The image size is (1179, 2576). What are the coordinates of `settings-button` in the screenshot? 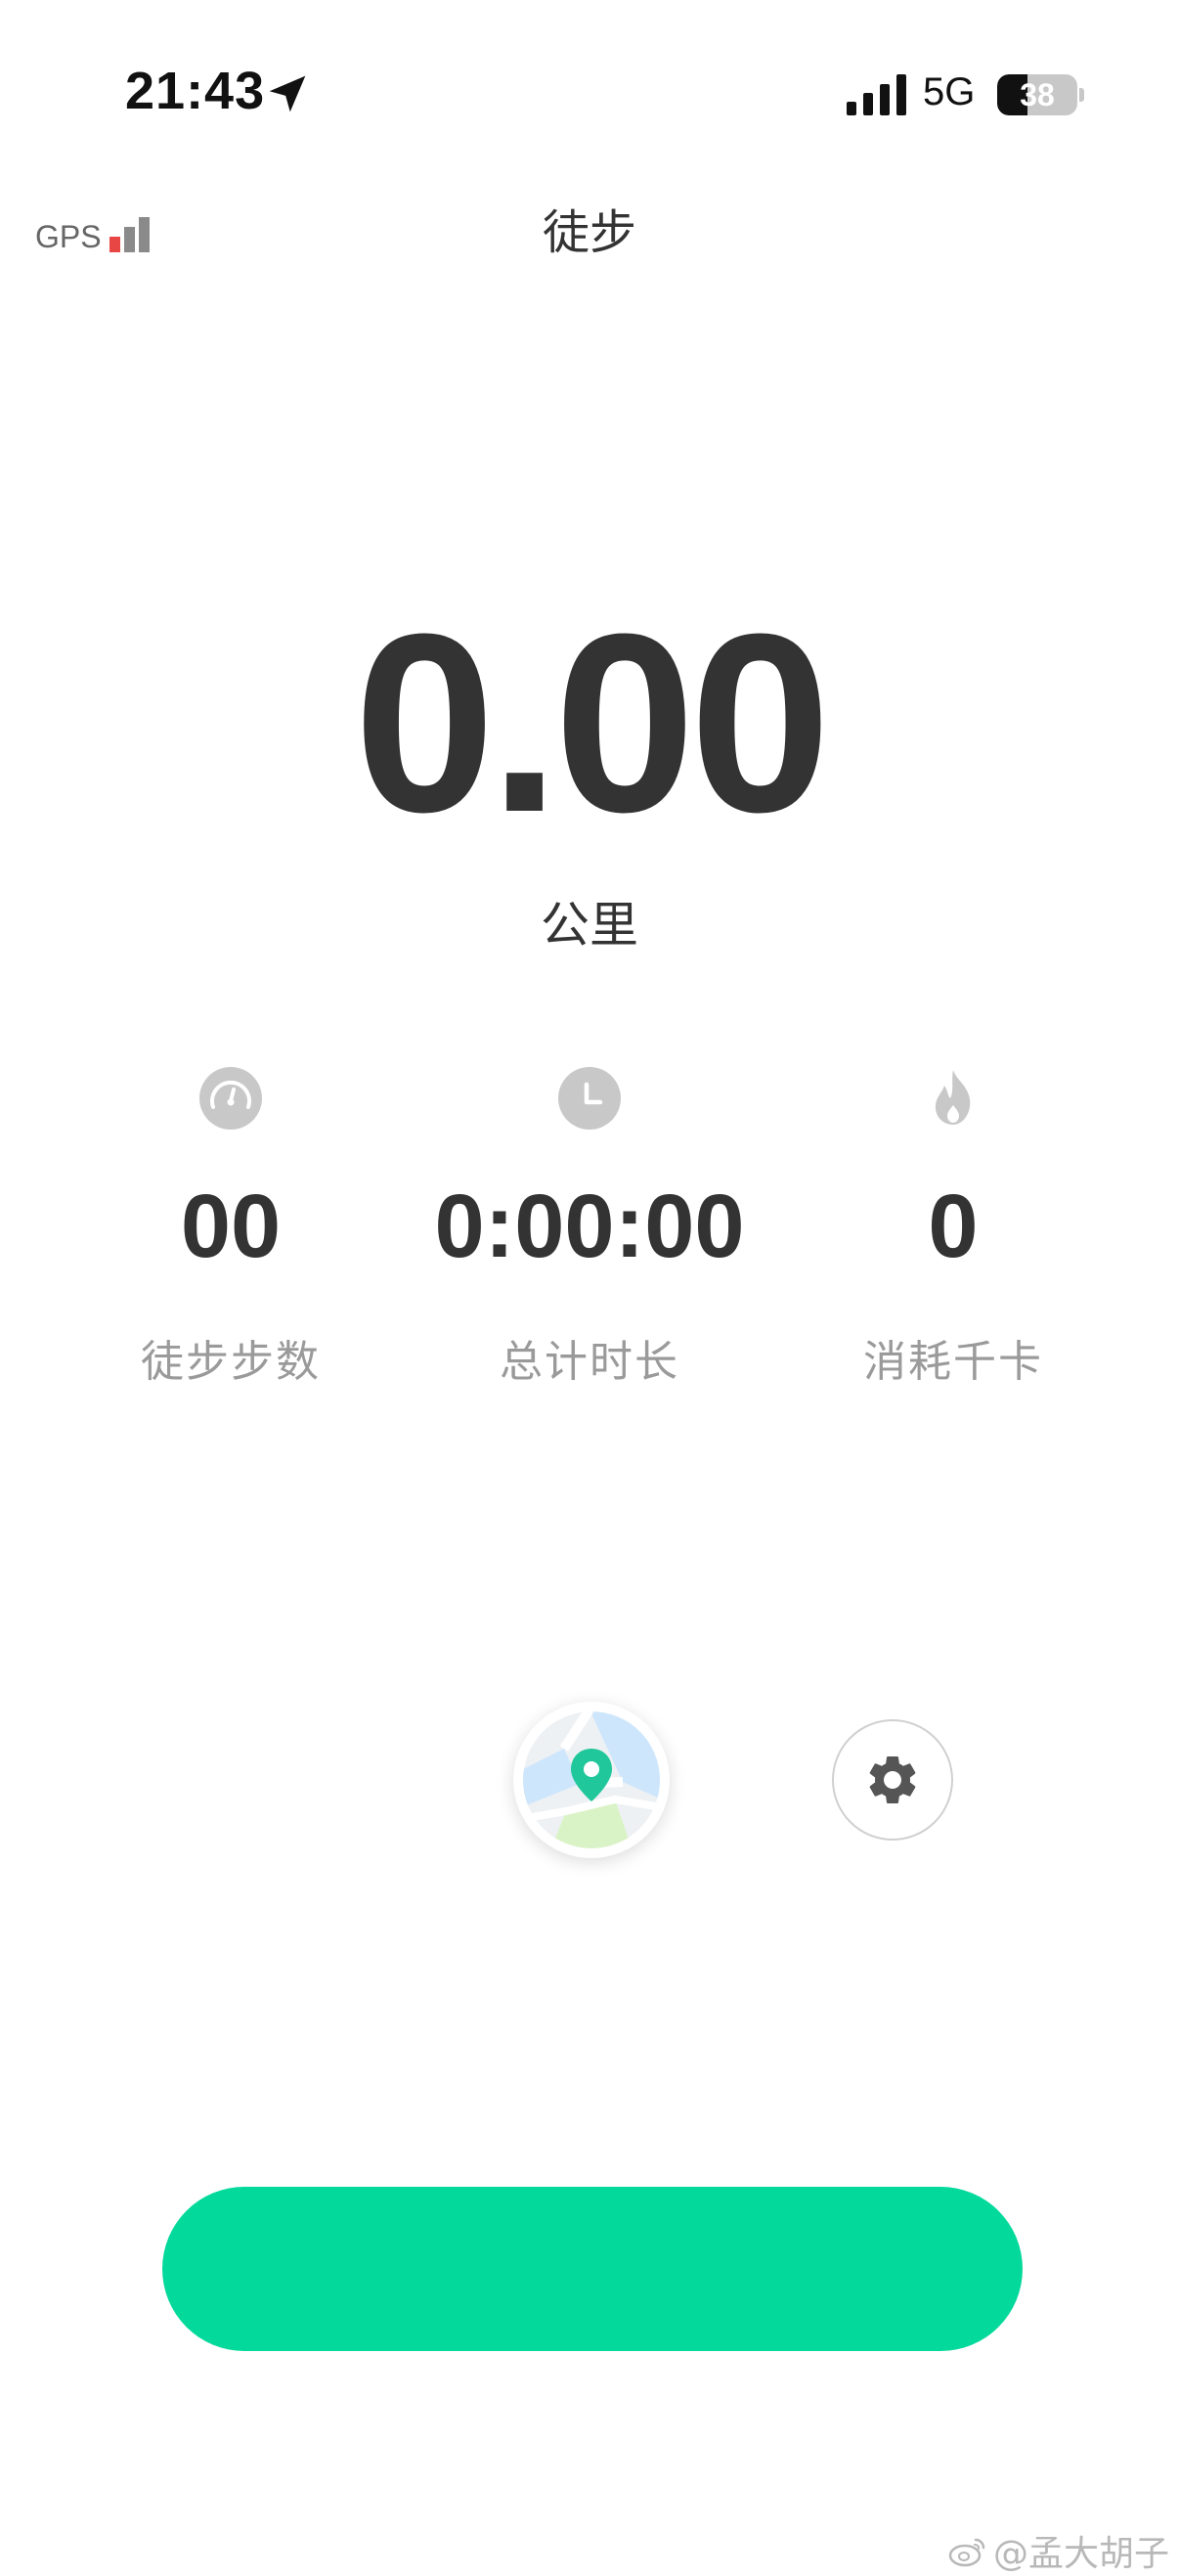 It's located at (892, 1780).